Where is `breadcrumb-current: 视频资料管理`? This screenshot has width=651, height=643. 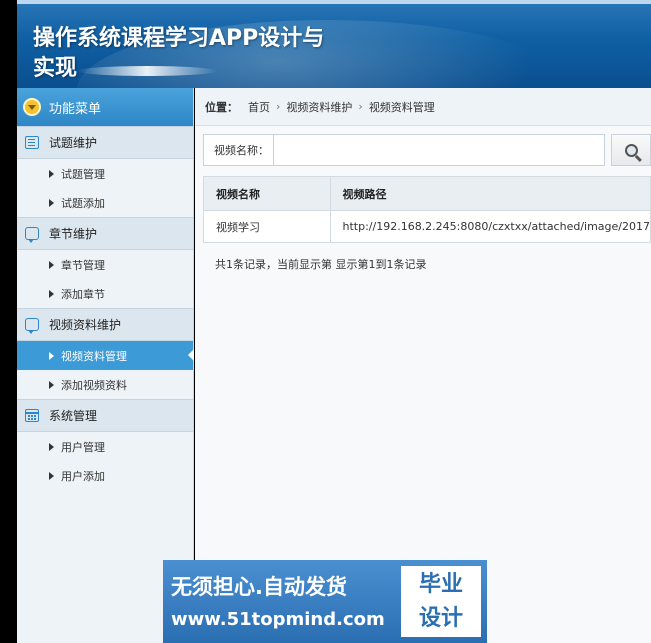
breadcrumb-current: 视频资料管理 is located at coordinates (401, 107).